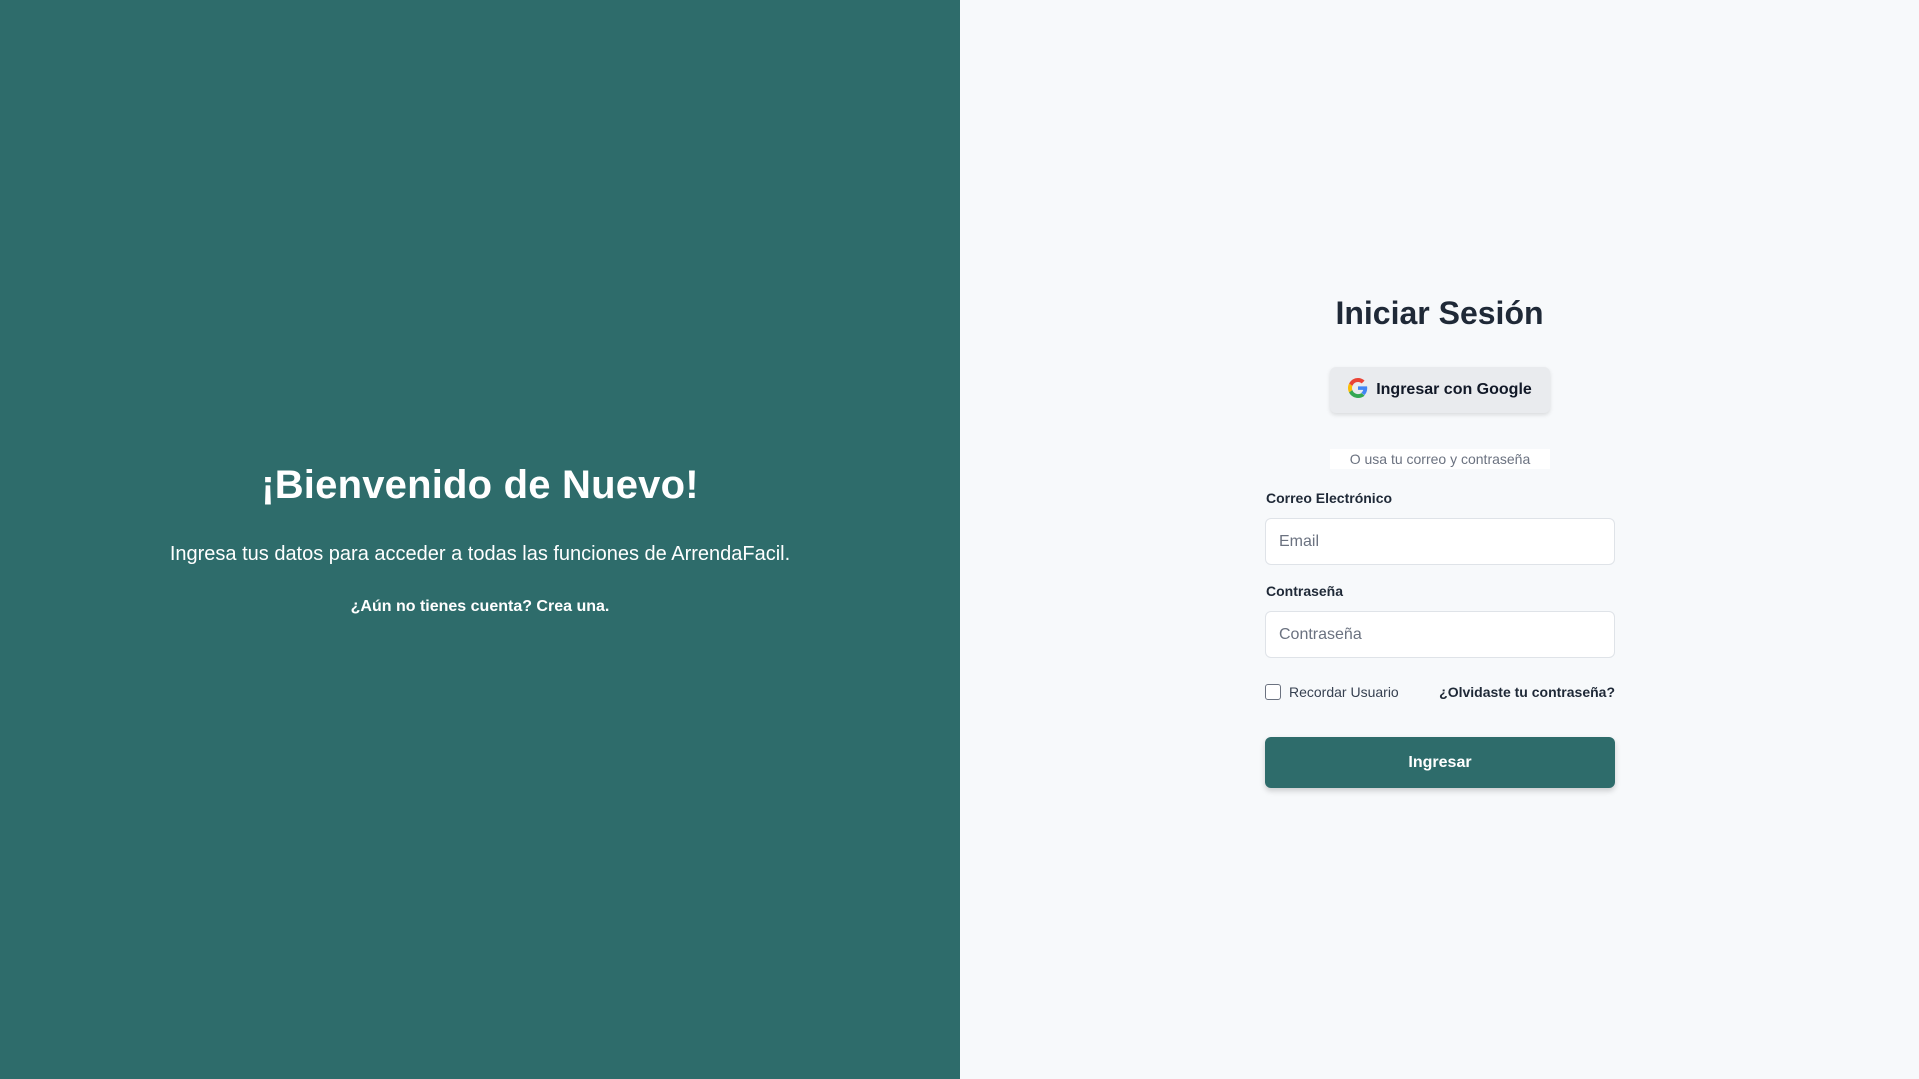 The height and width of the screenshot is (1079, 1919). I want to click on divider-text: O usa tu correo y contraseña, so click(1440, 459).